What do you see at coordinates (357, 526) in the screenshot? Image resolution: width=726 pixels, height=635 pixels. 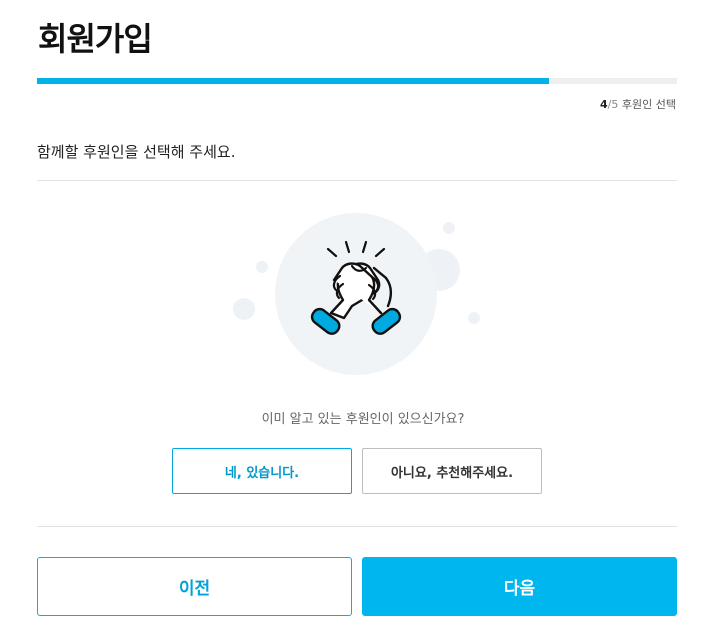 I see `divider-bottom` at bounding box center [357, 526].